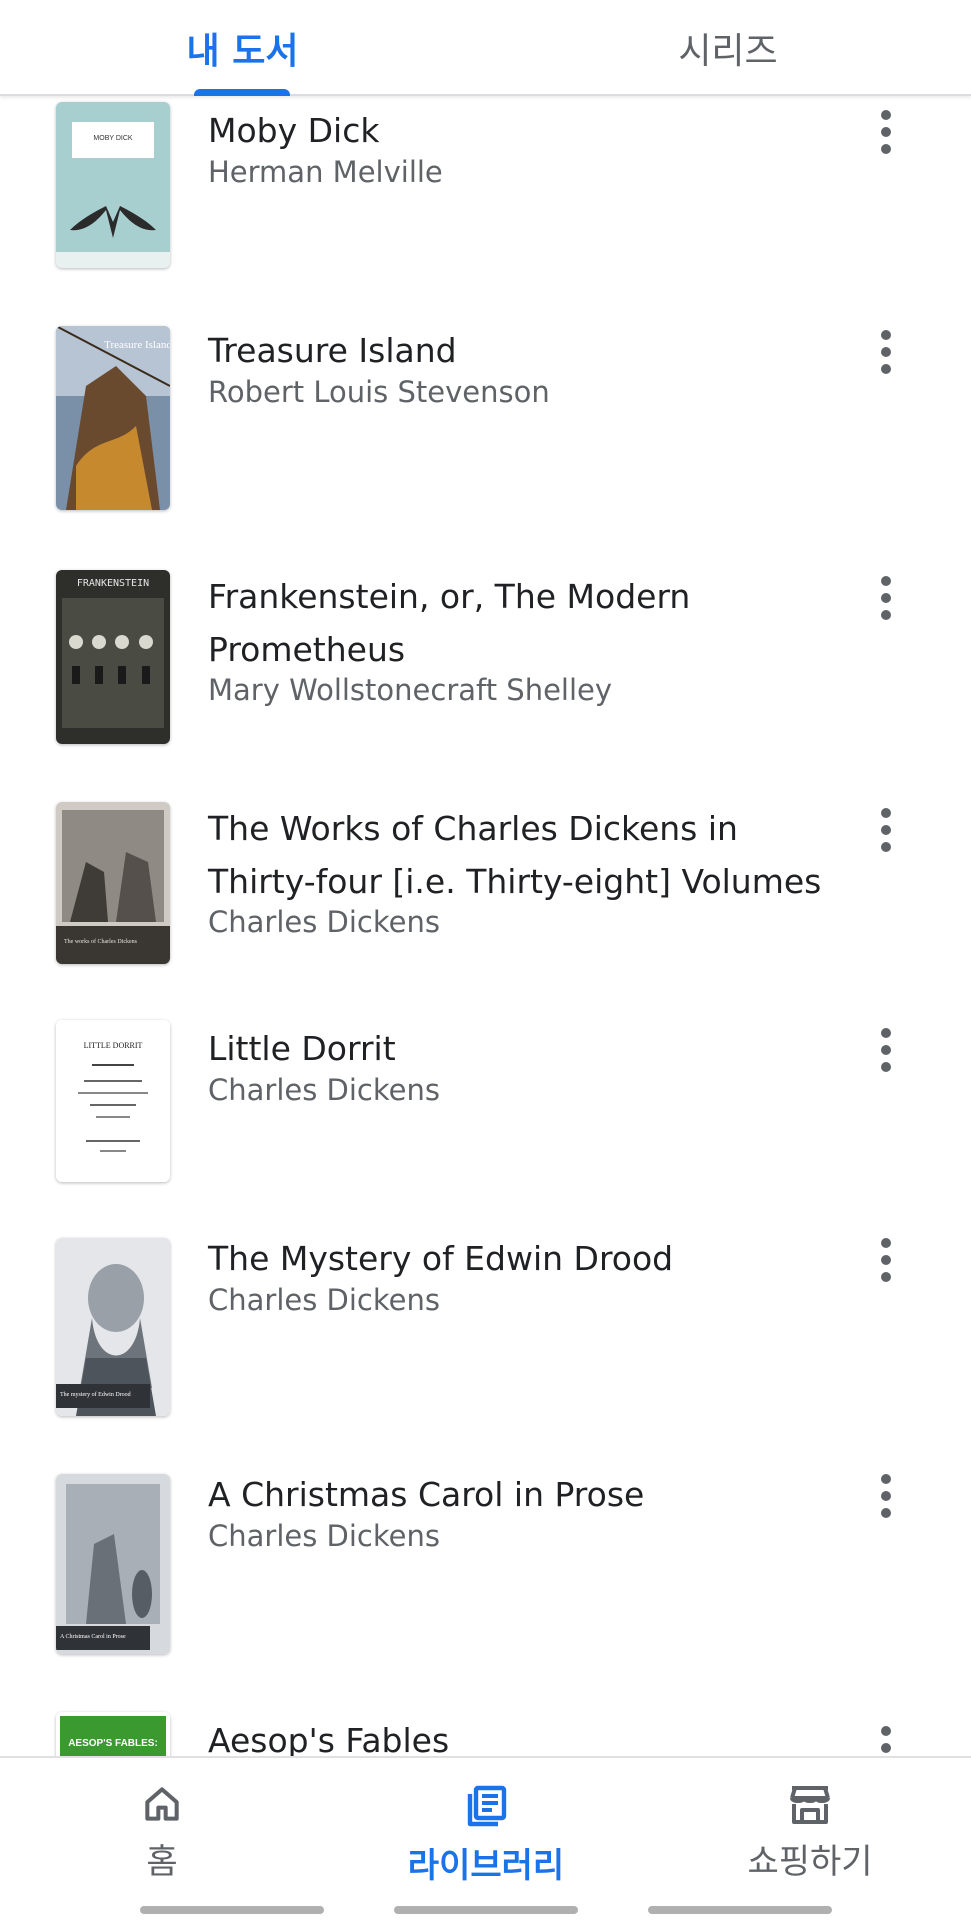  I want to click on book-cover: LITTLE DORRIT, so click(113, 1101).